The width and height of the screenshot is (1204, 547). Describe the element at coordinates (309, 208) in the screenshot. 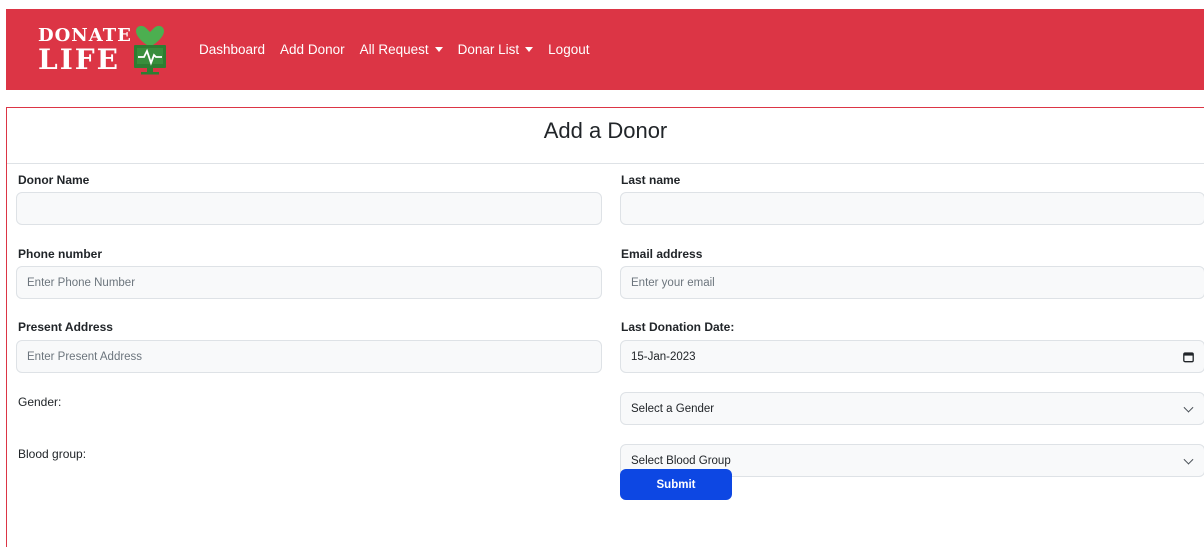

I see `donor-name-input` at that location.